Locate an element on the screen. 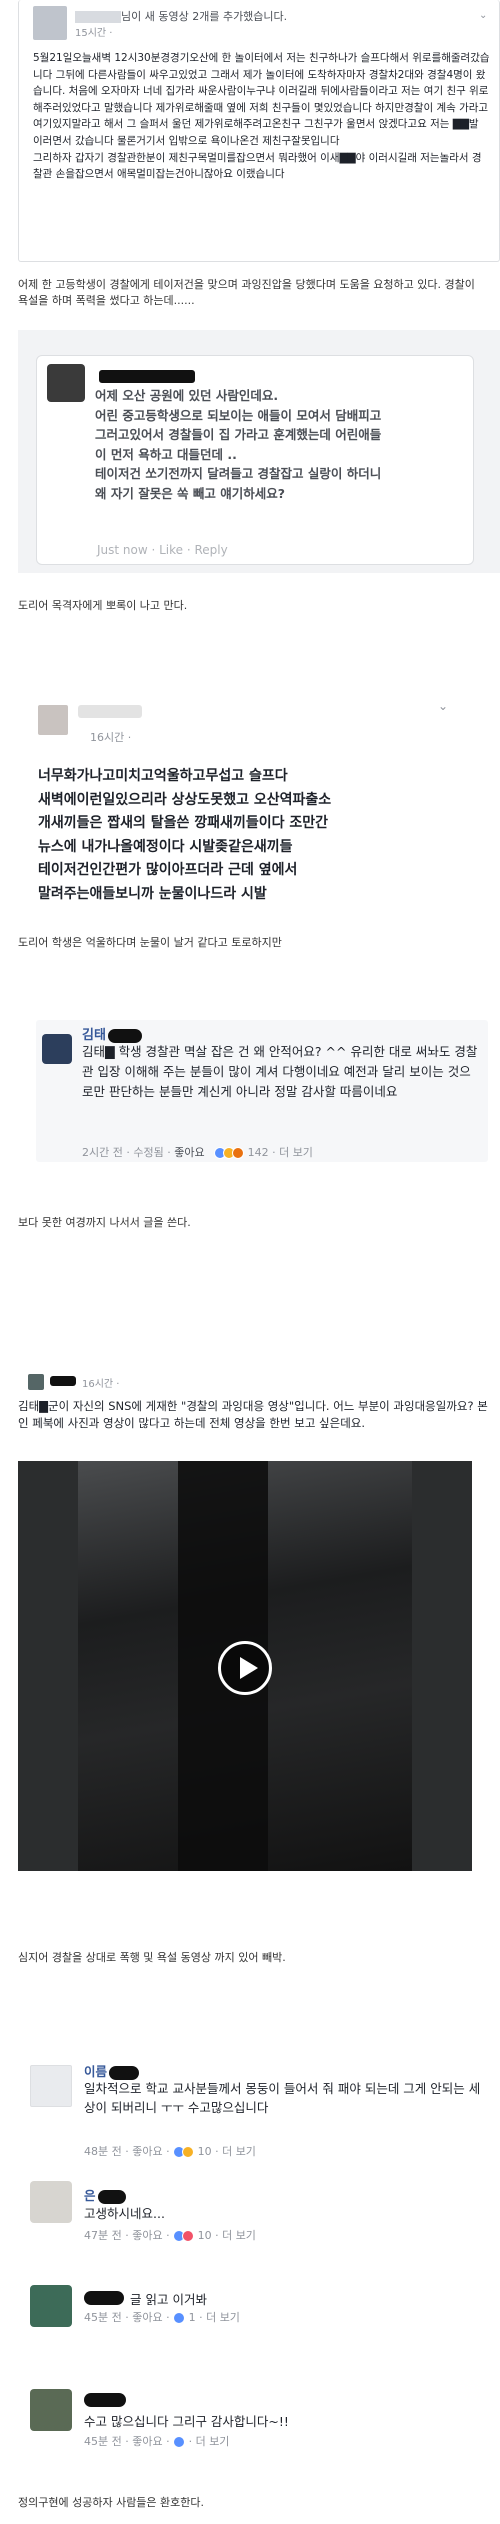 Image resolution: width=500 pixels, height=2524 pixels. love-reaction-icon is located at coordinates (188, 2236).